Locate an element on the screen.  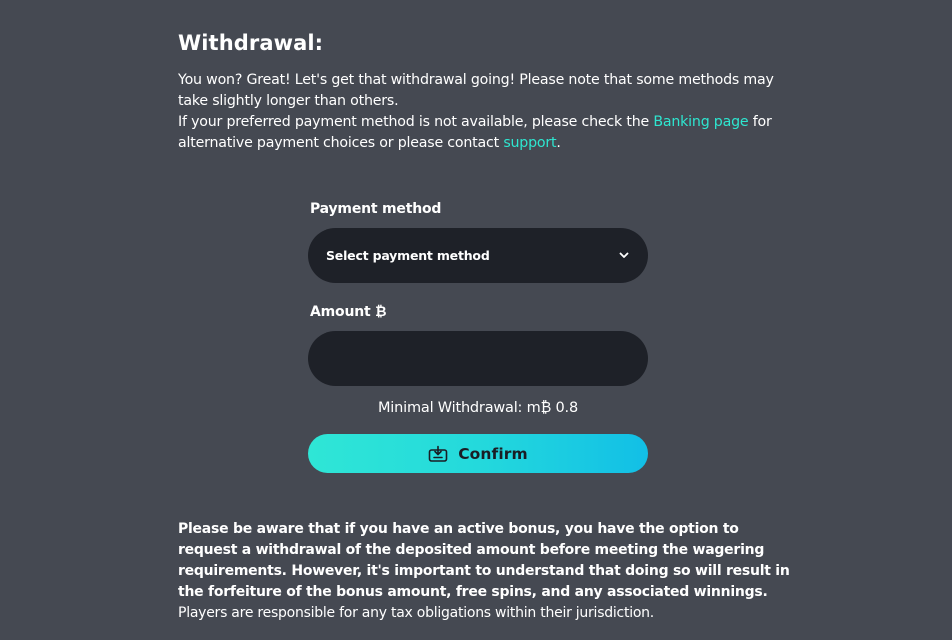
page-title: Withdrawal: is located at coordinates (251, 43).